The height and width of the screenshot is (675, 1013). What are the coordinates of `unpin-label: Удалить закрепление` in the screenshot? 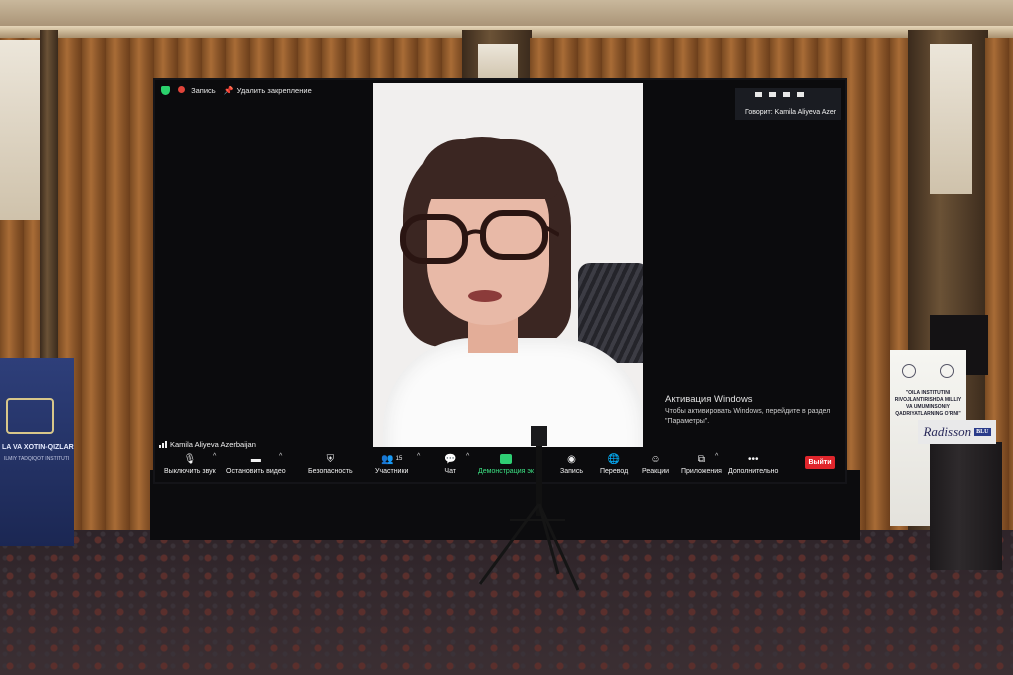 It's located at (274, 90).